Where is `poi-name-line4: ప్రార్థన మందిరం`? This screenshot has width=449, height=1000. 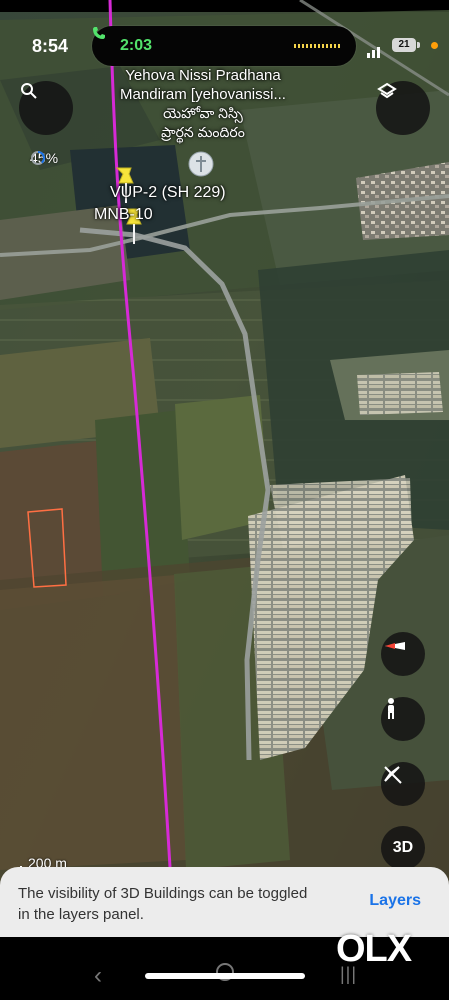 poi-name-line4: ప్రార్థన మందిరం is located at coordinates (203, 132).